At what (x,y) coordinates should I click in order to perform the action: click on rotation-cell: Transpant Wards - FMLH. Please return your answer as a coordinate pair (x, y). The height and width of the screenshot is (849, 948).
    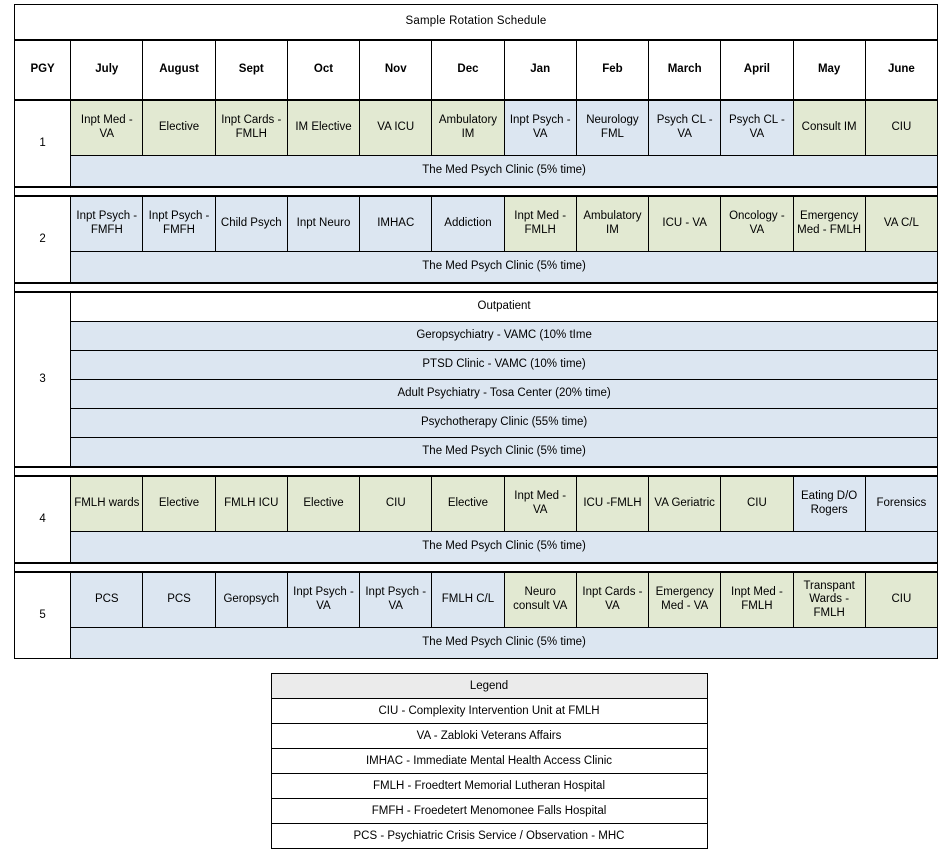
    Looking at the image, I should click on (829, 600).